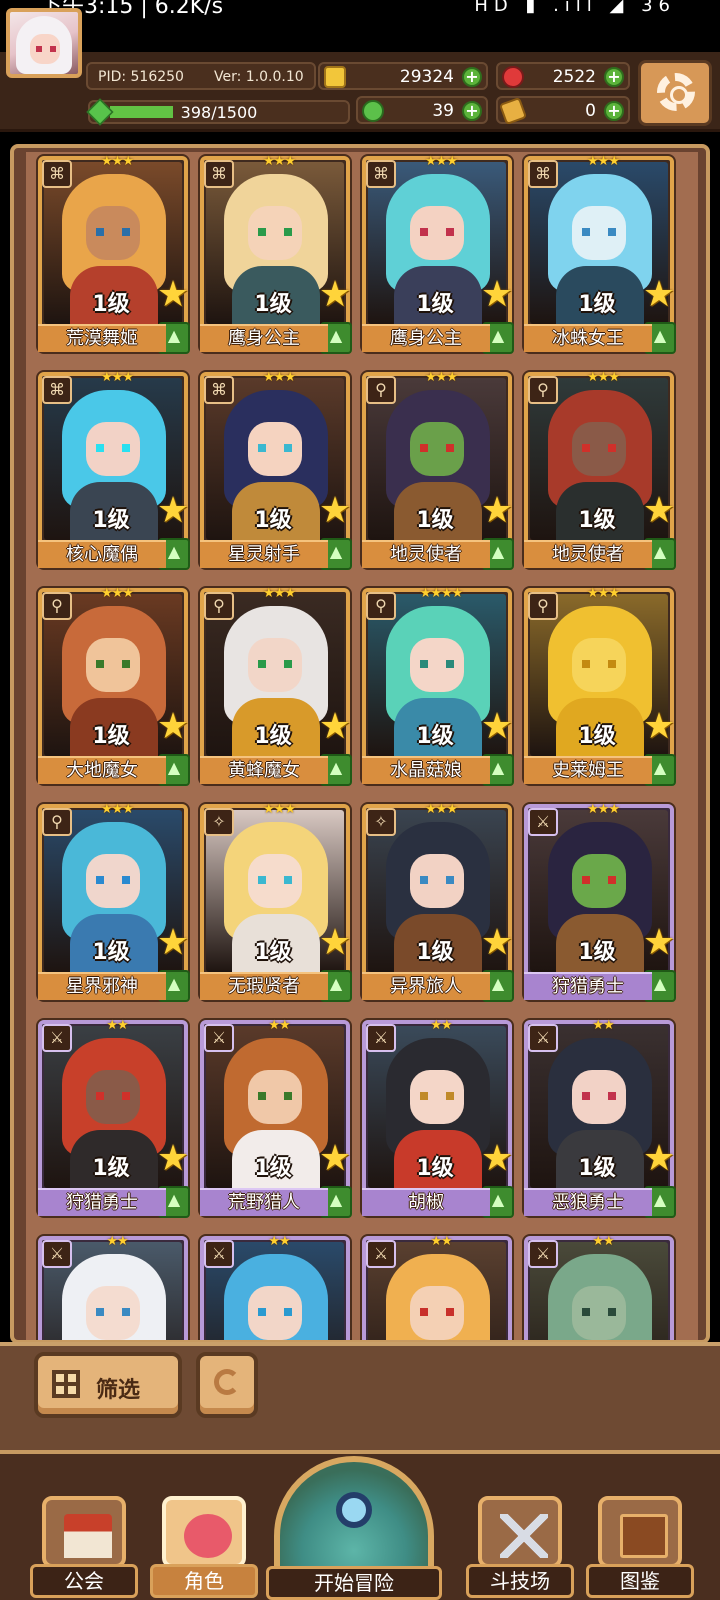 Image resolution: width=720 pixels, height=1600 pixels. What do you see at coordinates (640, 1581) in the screenshot?
I see `nav-codex-label: 图鉴` at bounding box center [640, 1581].